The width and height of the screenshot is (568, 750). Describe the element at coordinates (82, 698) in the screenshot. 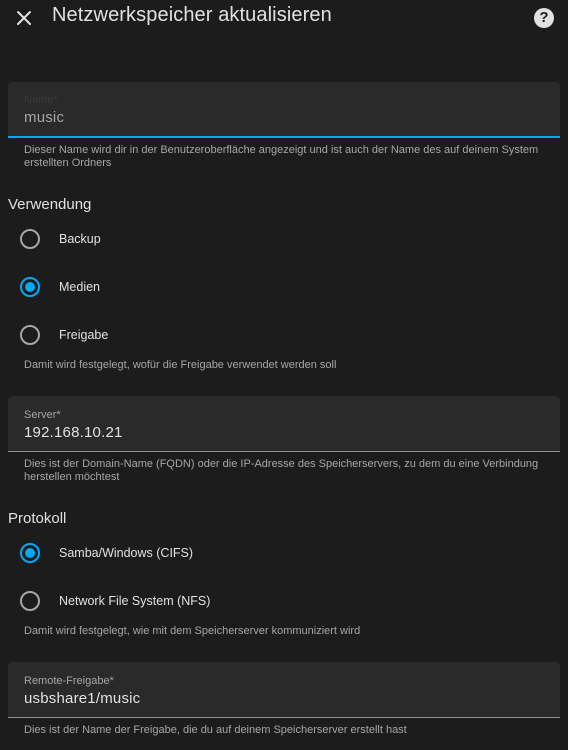

I see `remote-share-field-value: usbshare1/music` at that location.